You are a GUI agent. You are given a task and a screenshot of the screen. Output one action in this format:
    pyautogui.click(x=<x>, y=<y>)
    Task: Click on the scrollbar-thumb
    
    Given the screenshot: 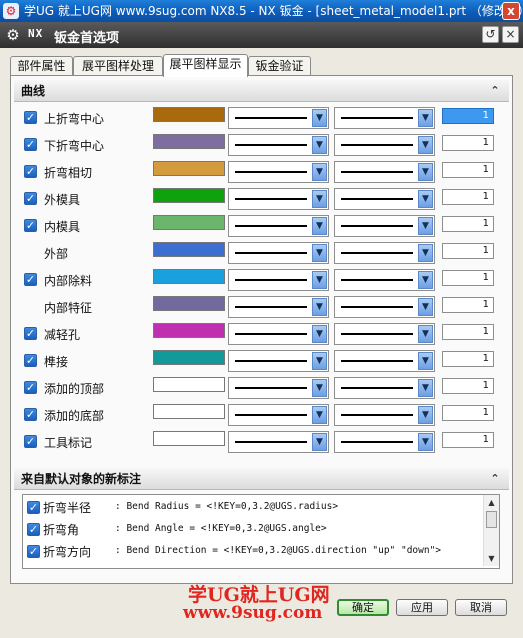 What is the action you would take?
    pyautogui.click(x=491, y=519)
    